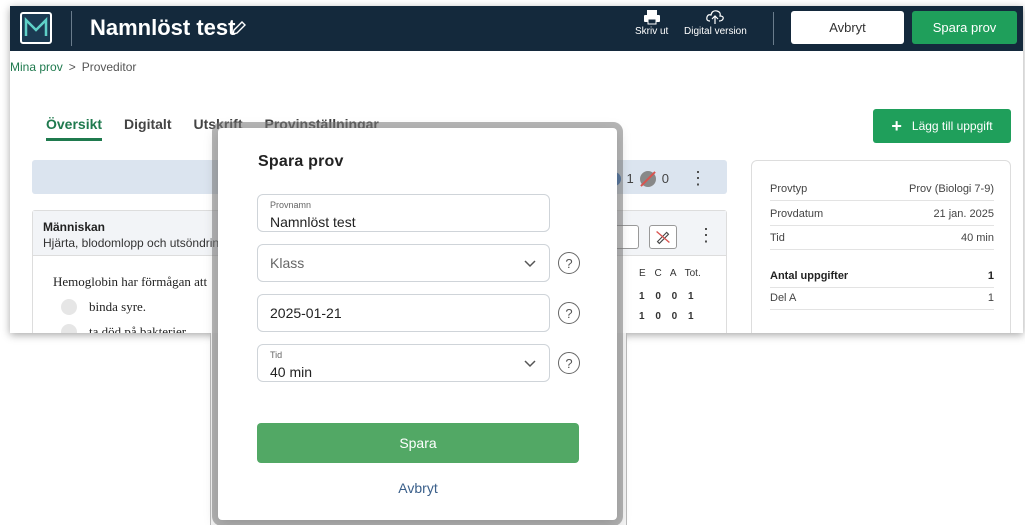  What do you see at coordinates (630, 178) in the screenshot?
I see `digital-count: 1` at bounding box center [630, 178].